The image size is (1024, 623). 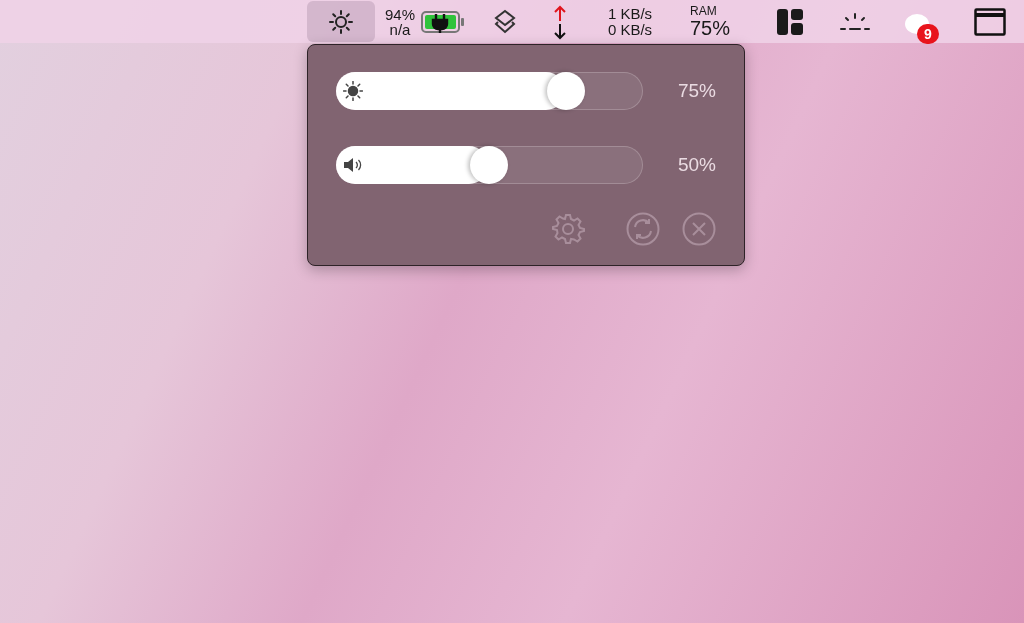 What do you see at coordinates (353, 165) in the screenshot?
I see `speaker-icon` at bounding box center [353, 165].